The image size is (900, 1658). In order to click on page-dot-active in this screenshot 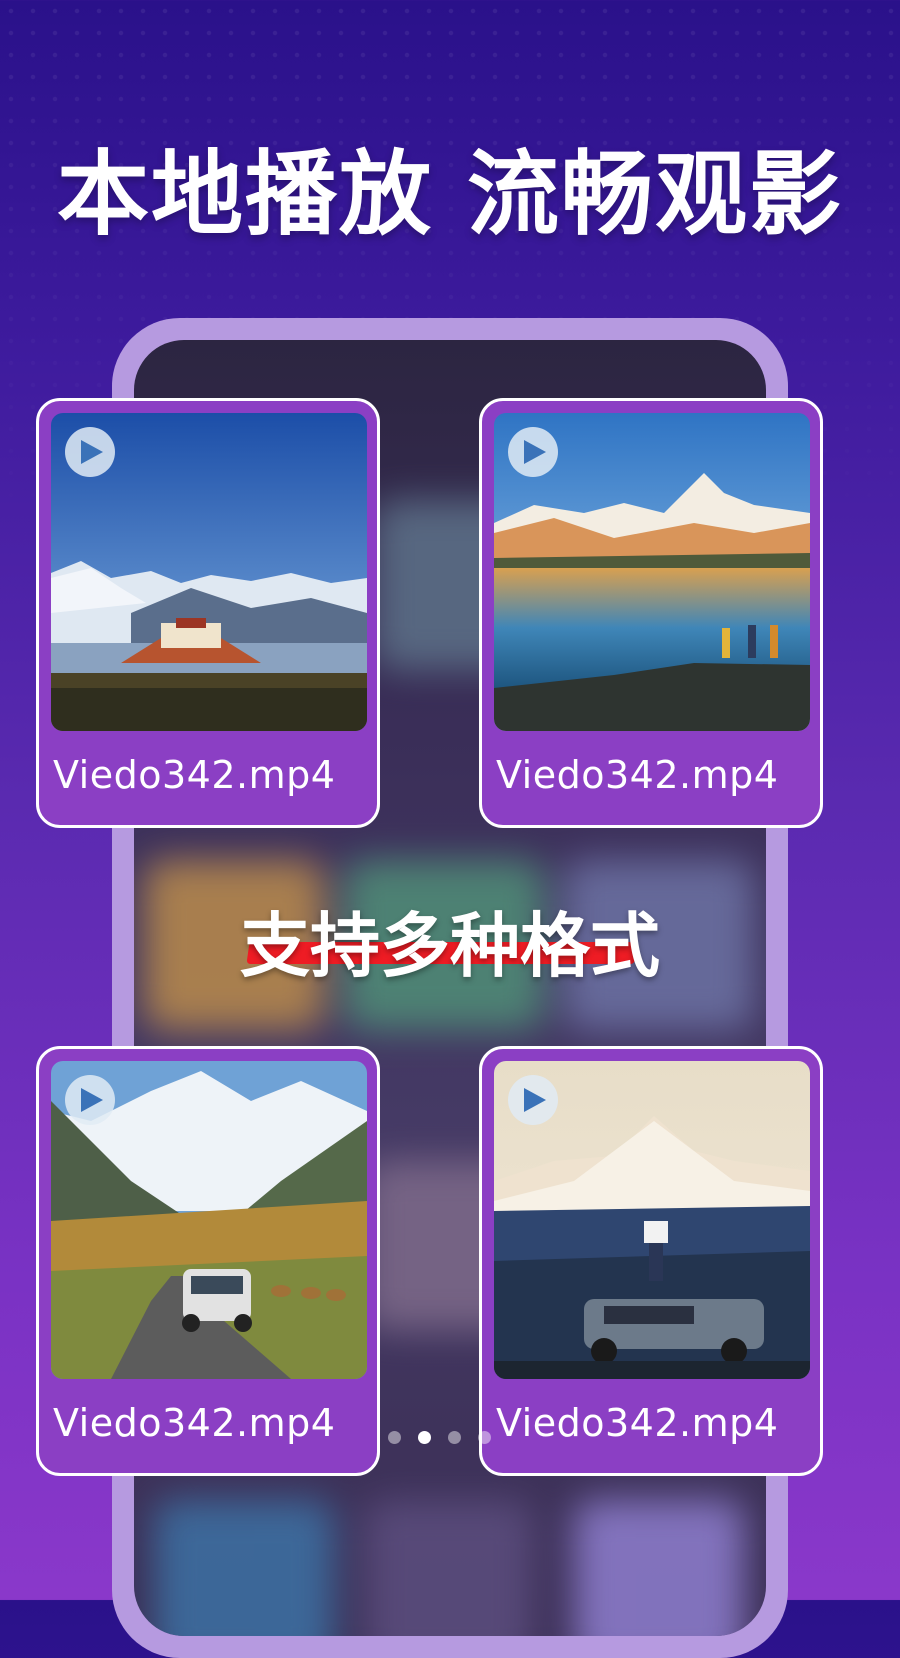, I will do `click(424, 1437)`.